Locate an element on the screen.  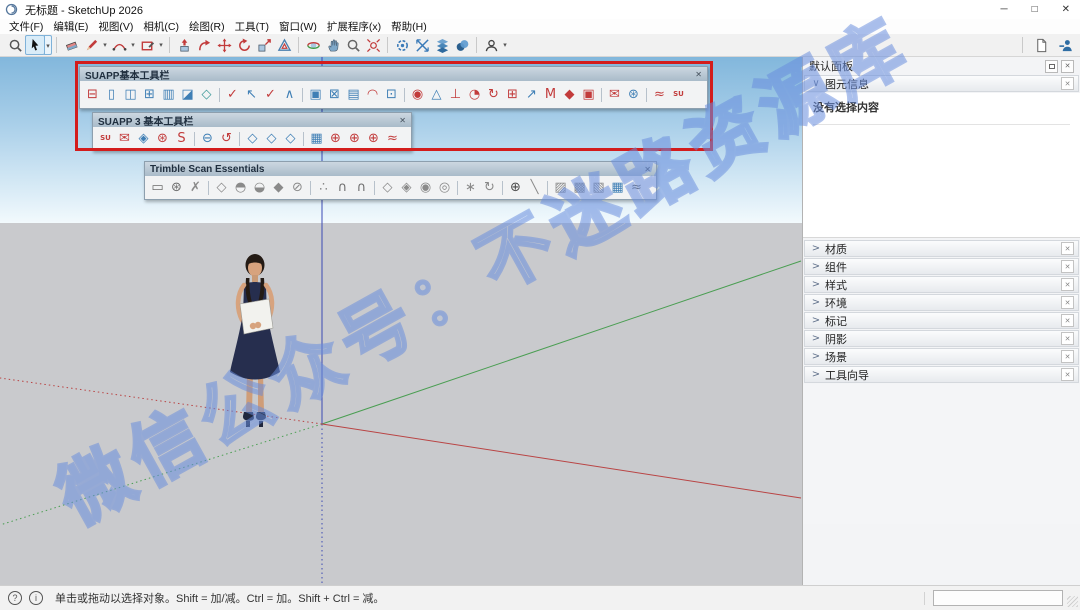
extension-1-icon is located at coordinates (402, 45).